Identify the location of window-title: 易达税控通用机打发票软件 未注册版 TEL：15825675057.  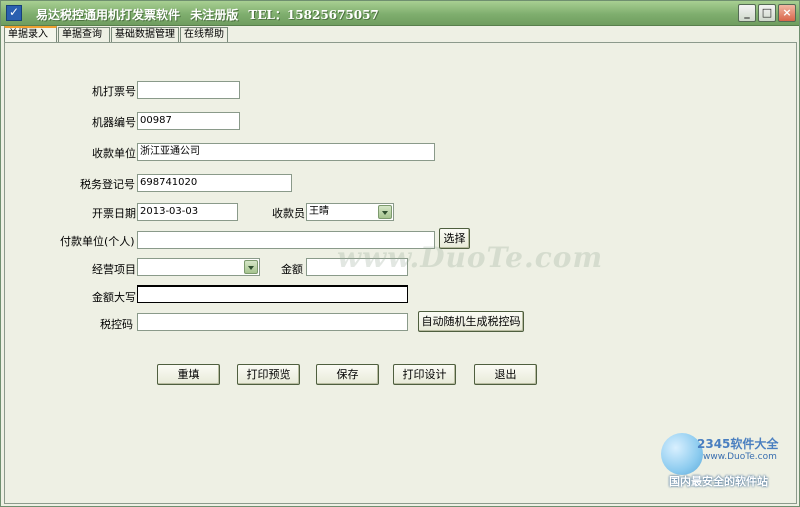
(210, 14).